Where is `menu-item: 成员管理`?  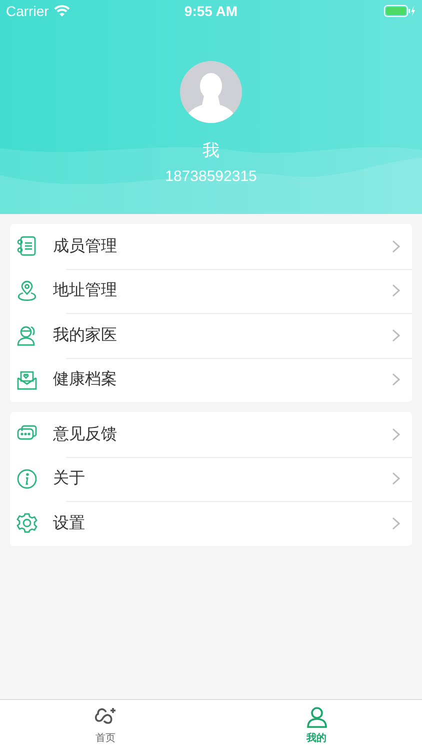 menu-item: 成员管理 is located at coordinates (211, 246).